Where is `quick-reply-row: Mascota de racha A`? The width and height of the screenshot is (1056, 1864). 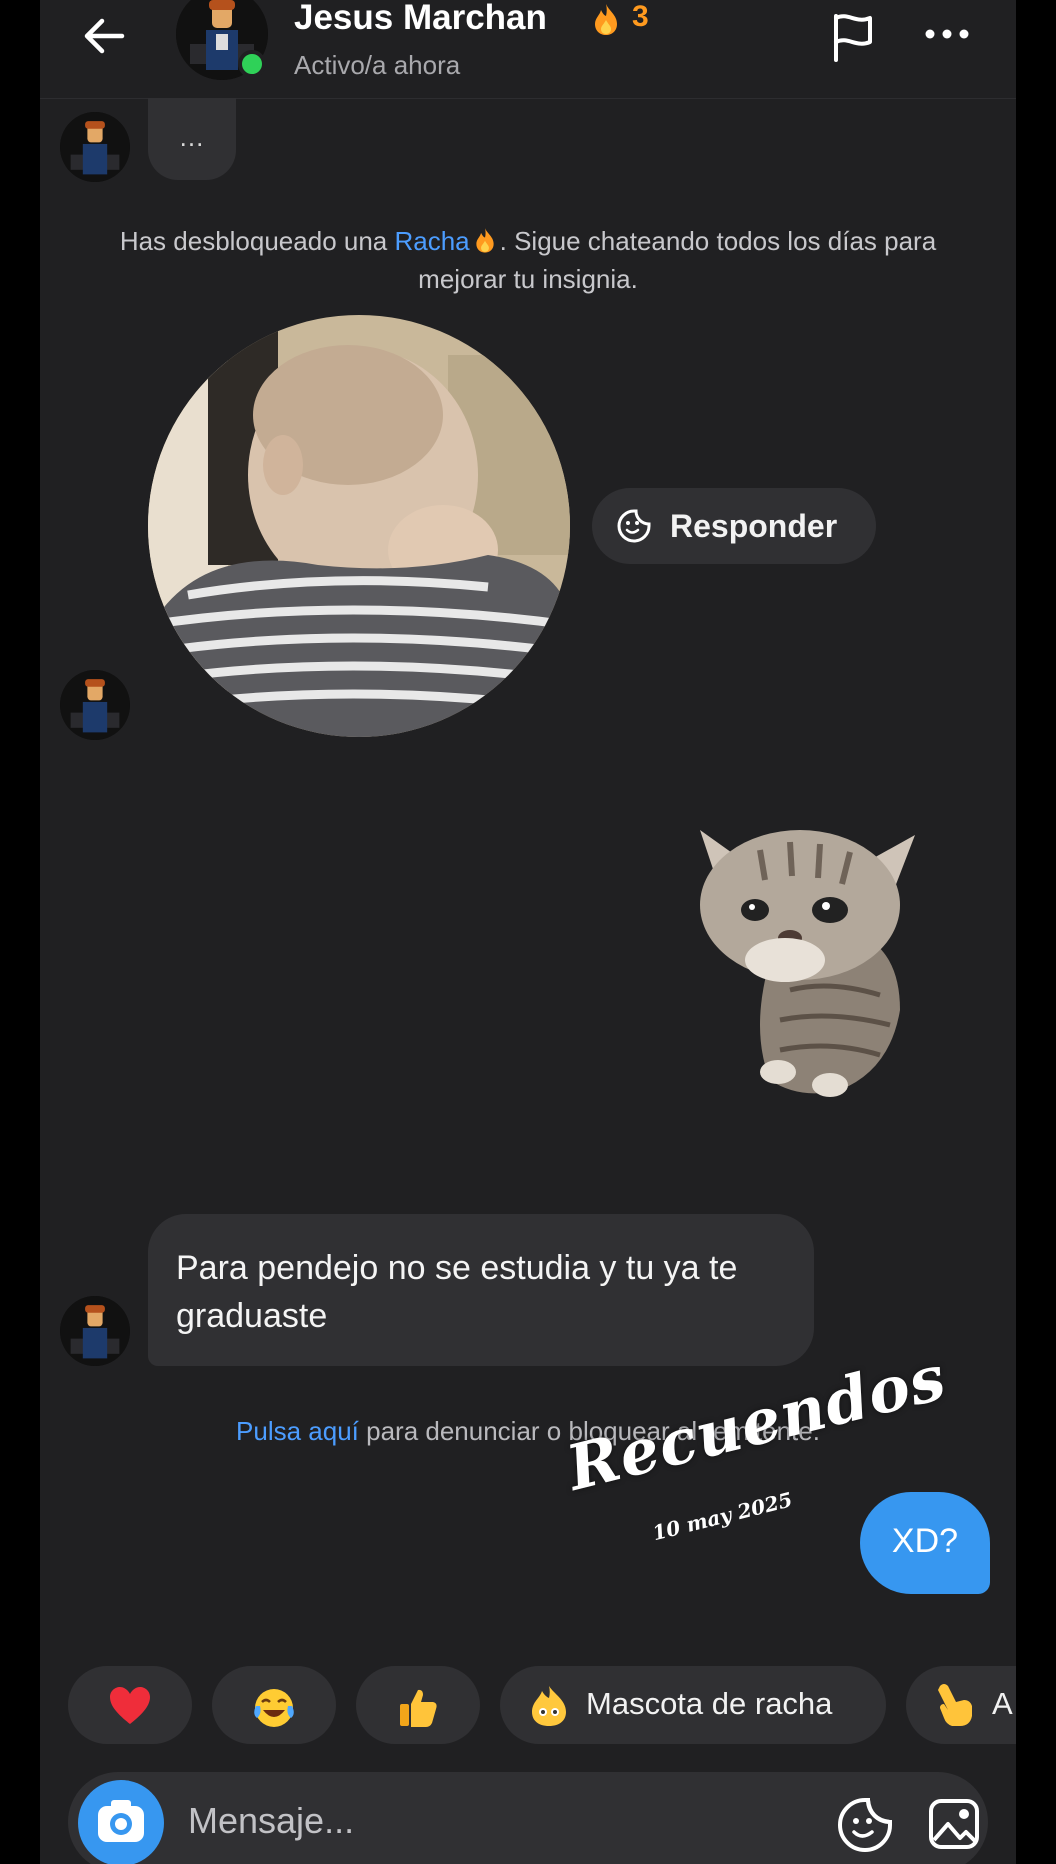 quick-reply-row: Mascota de racha A is located at coordinates (528, 1706).